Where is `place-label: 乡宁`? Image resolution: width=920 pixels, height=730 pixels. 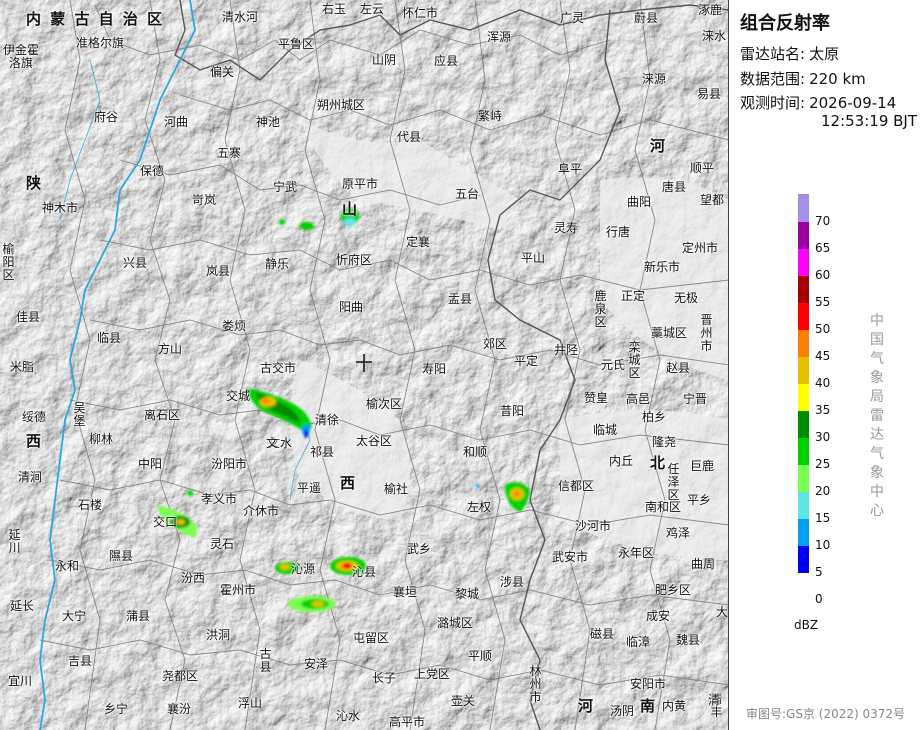
place-label: 乡宁 is located at coordinates (116, 709).